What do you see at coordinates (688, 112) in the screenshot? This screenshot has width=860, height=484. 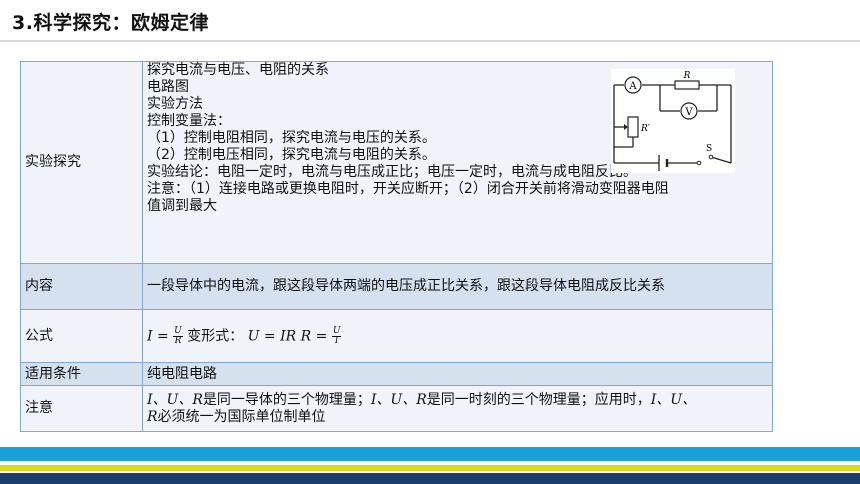 I see `voltmeter-label: V` at bounding box center [688, 112].